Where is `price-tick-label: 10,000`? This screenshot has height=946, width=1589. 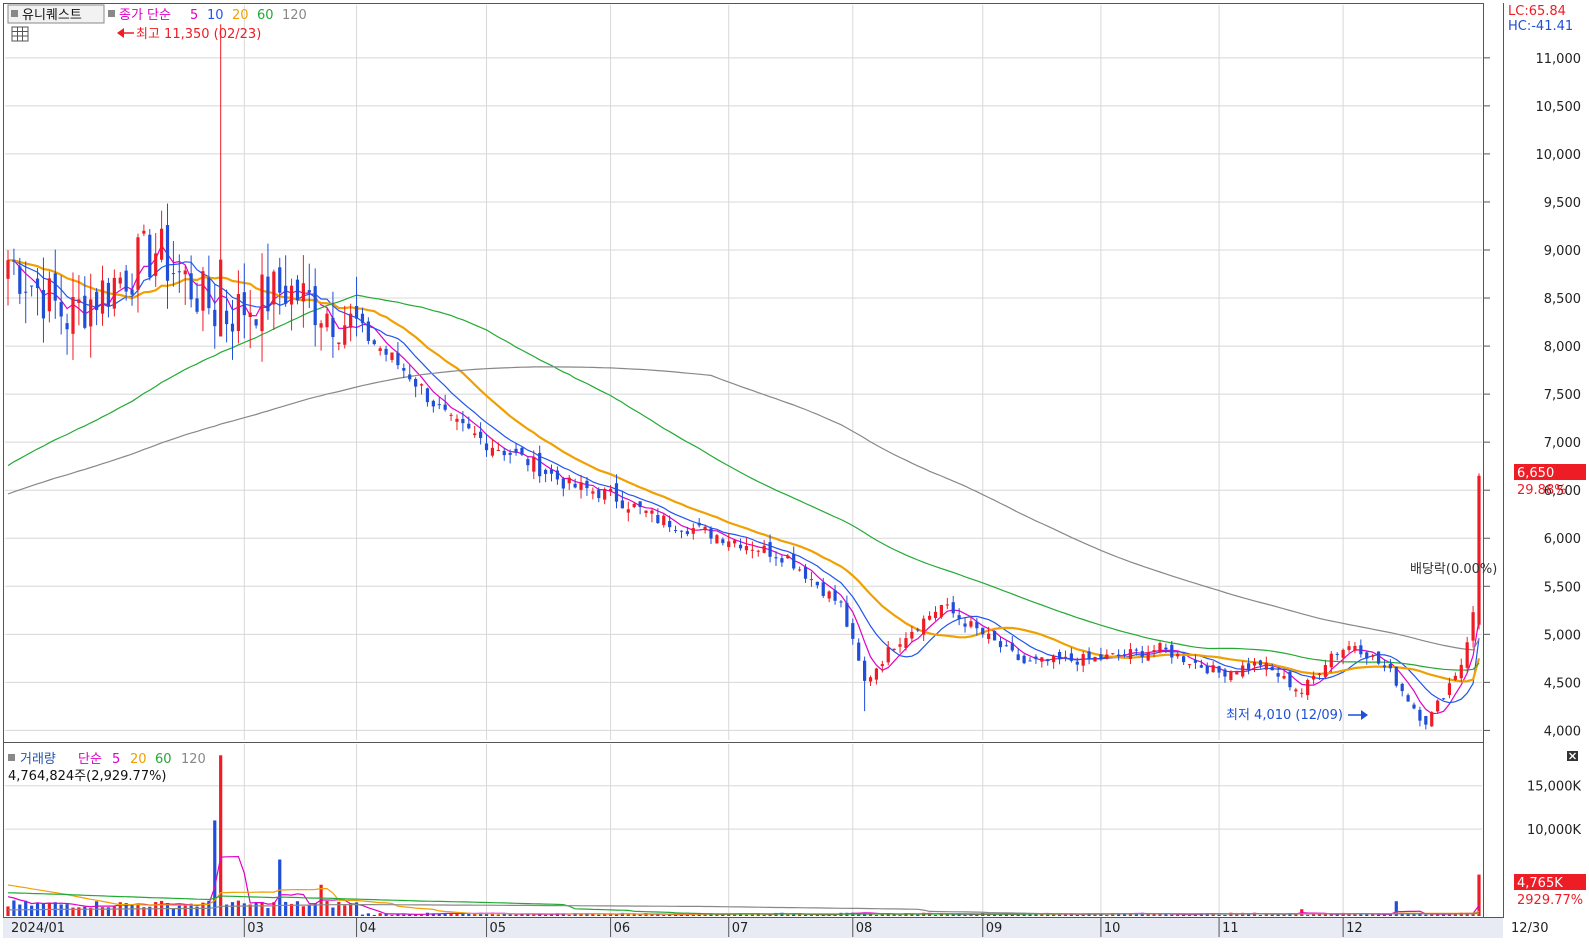 price-tick-label: 10,000 is located at coordinates (1559, 155).